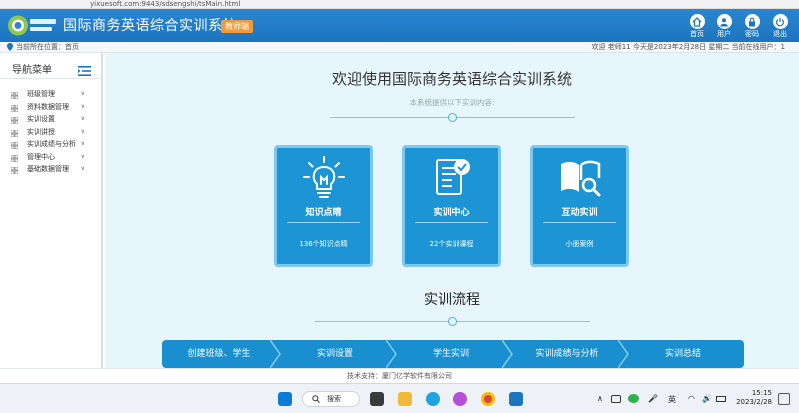 This screenshot has height=413, width=799. What do you see at coordinates (41, 94) in the screenshot?
I see `sidebar-item-label: 班级管理` at bounding box center [41, 94].